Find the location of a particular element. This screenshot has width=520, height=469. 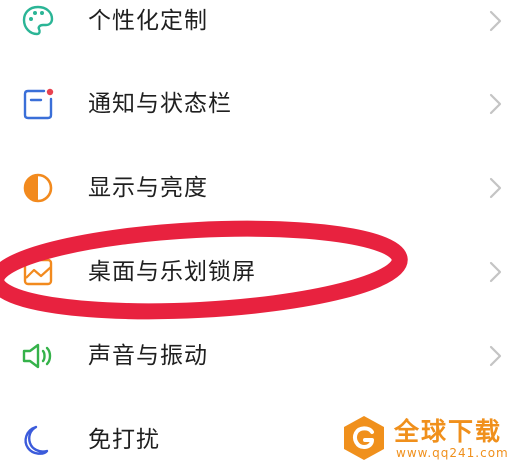

moon-icon is located at coordinates (38, 440).